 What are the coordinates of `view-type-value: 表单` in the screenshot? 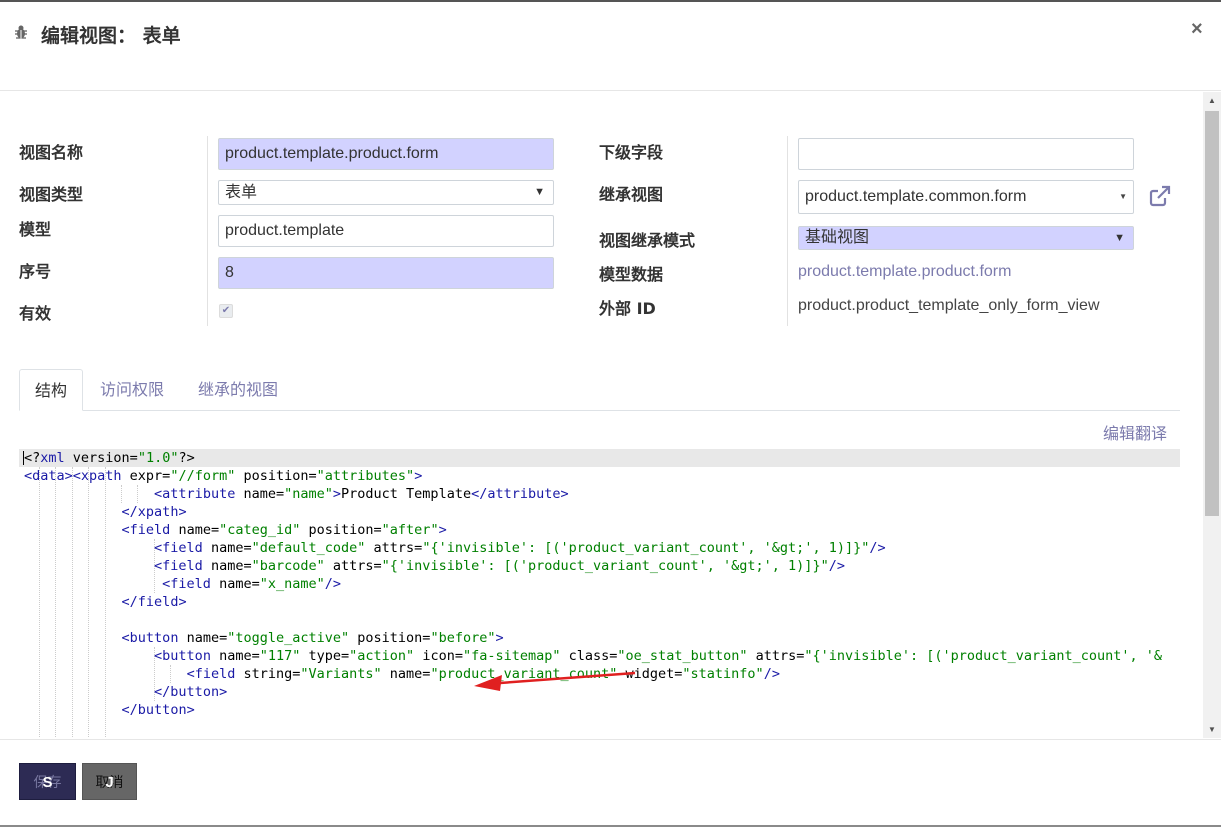 It's located at (241, 192).